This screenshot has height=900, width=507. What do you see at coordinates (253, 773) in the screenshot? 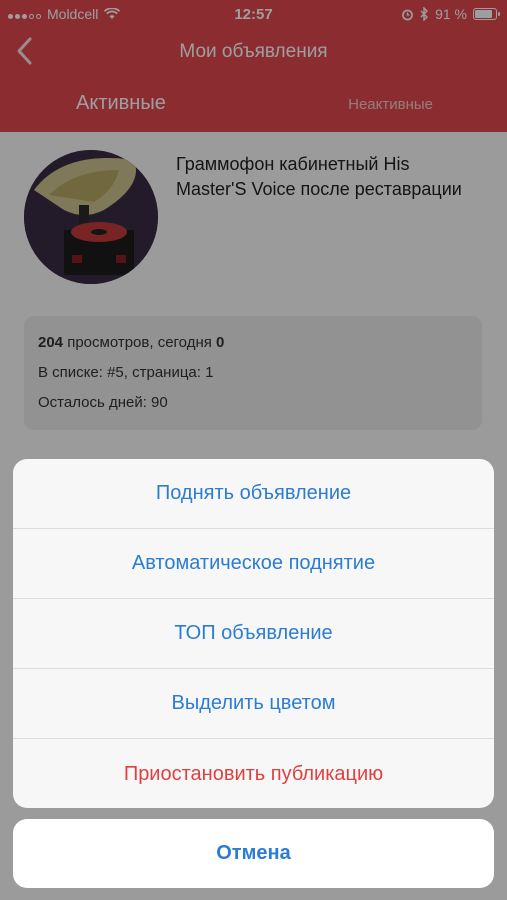
I see `pause-publication-button: Приостановить публикацию` at bounding box center [253, 773].